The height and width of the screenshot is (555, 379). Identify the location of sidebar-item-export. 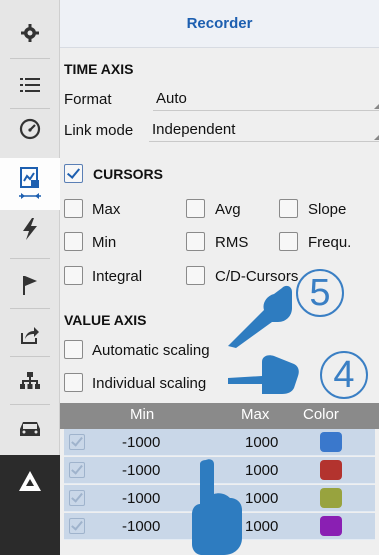
(30, 335).